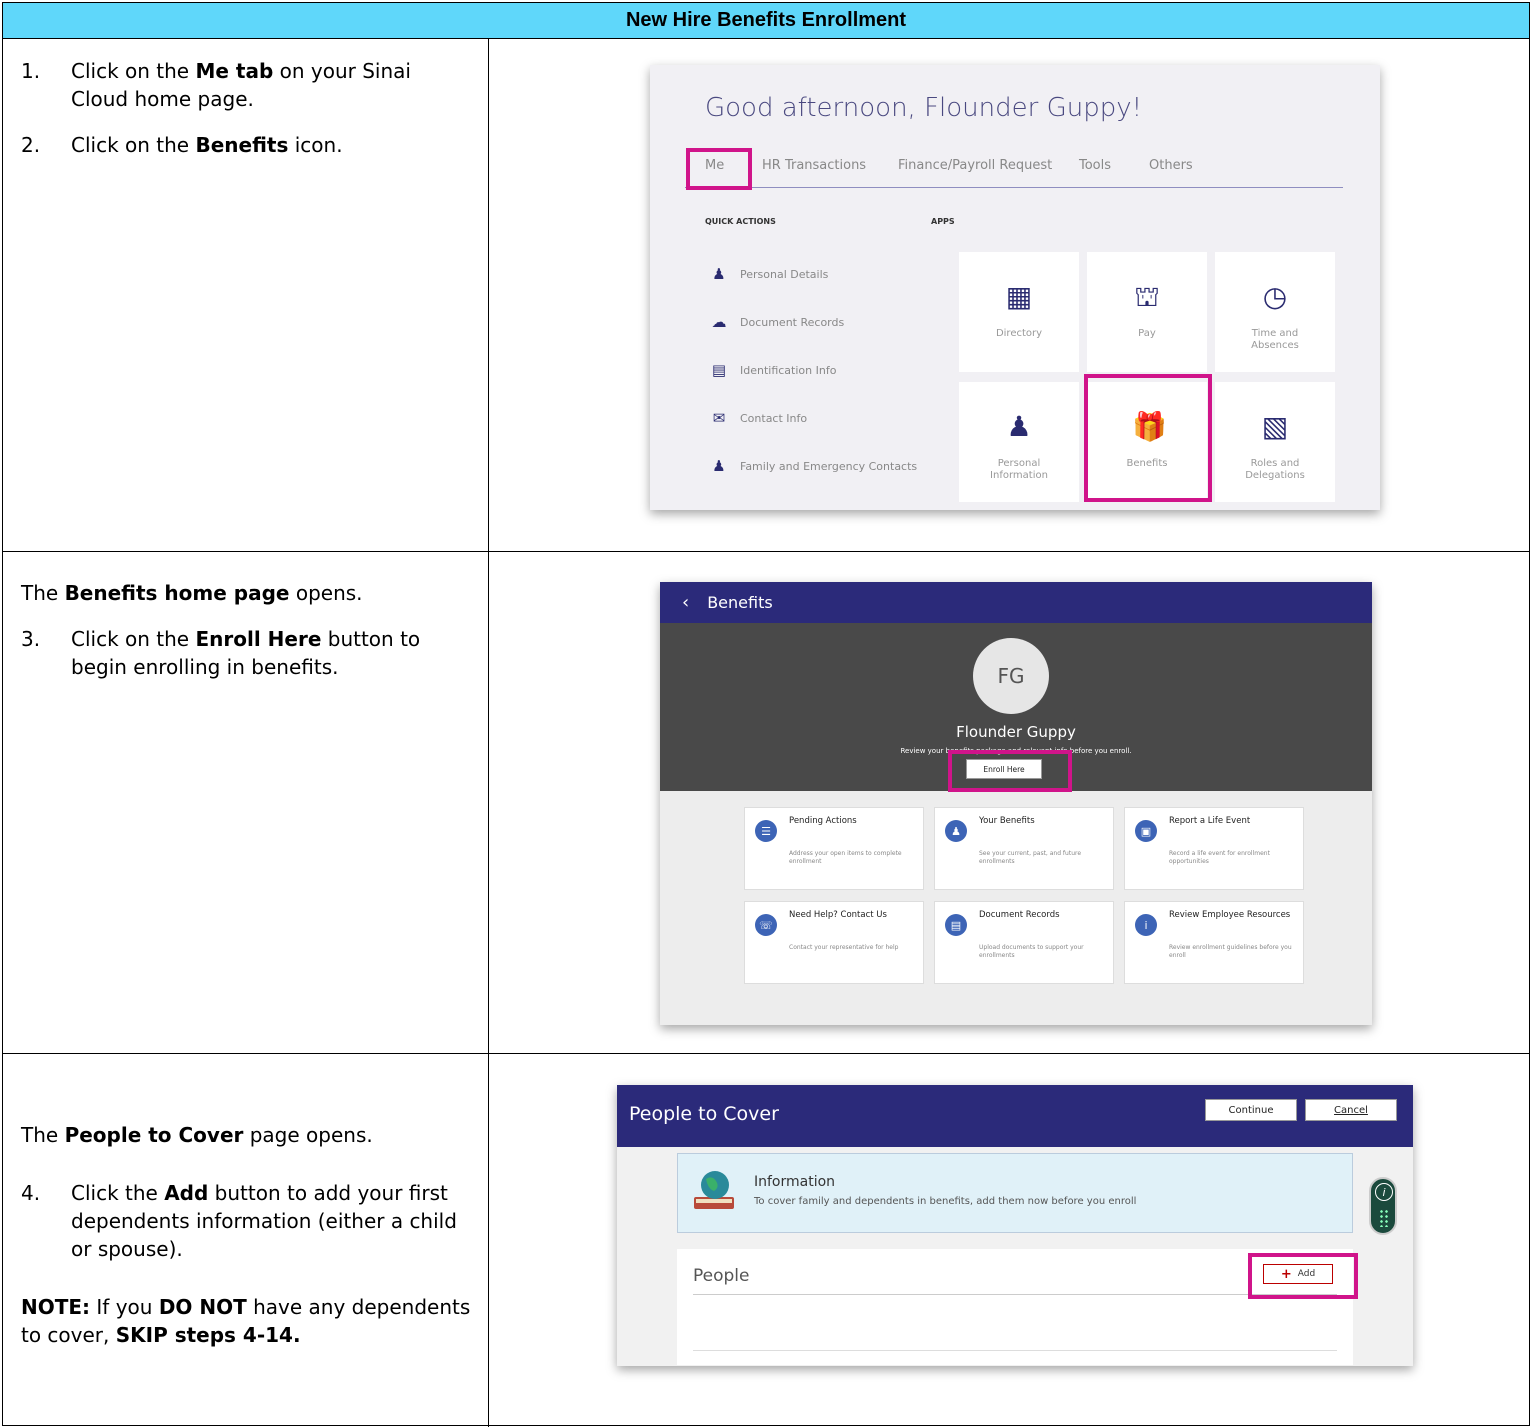  I want to click on cloud-document-icon: ☁, so click(719, 322).